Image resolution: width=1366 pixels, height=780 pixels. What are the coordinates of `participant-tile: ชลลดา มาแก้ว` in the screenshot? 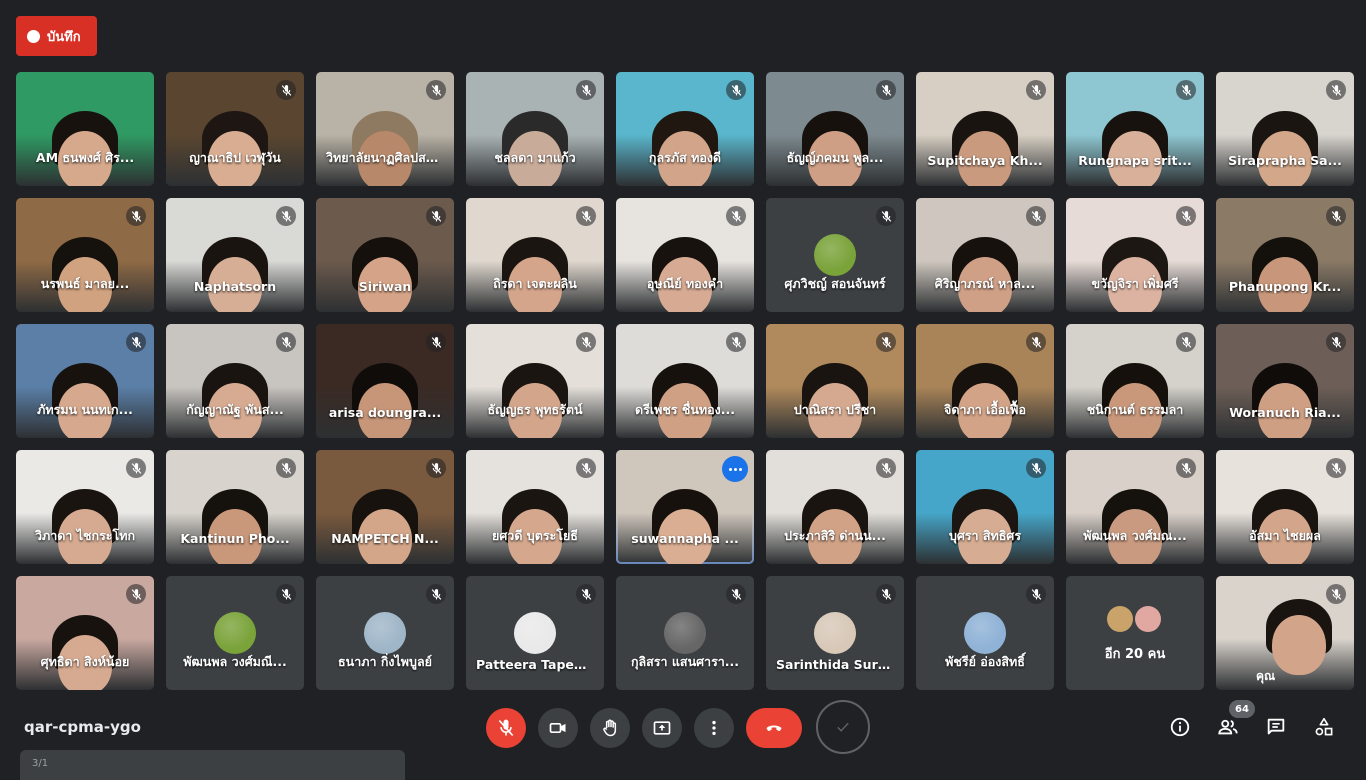 It's located at (535, 129).